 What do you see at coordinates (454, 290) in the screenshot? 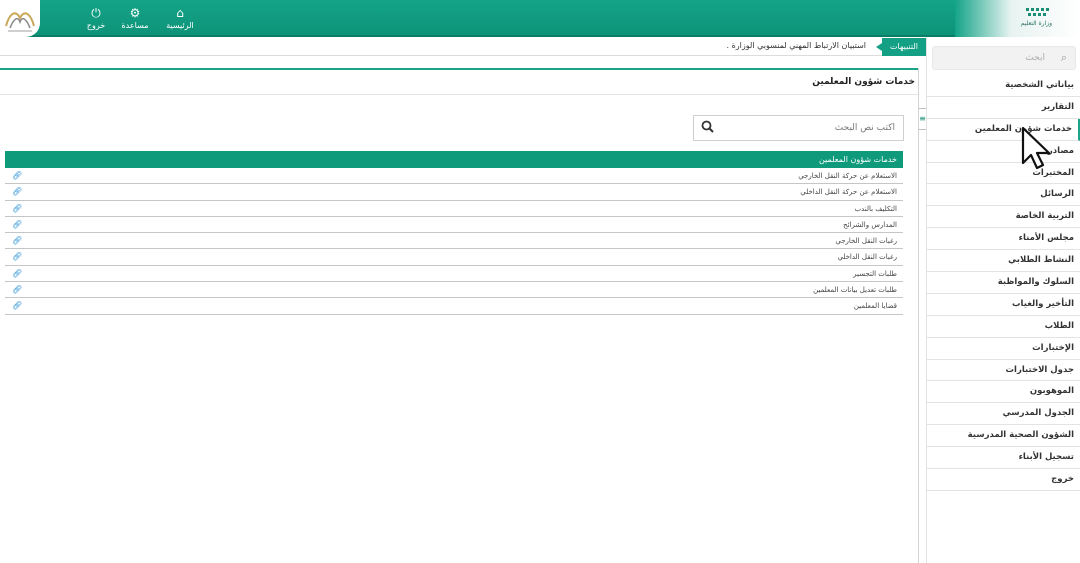
I see `table-row: طلبات تعديل بيانات المعلمين 🔗︎` at bounding box center [454, 290].